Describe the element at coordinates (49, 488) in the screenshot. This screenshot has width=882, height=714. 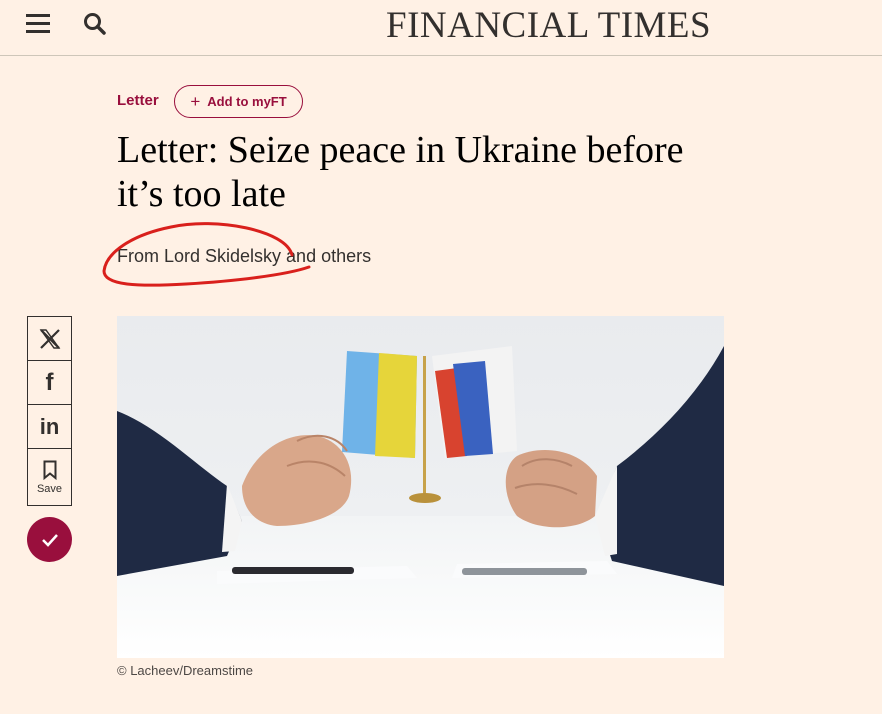
I see `save-label: Save` at that location.